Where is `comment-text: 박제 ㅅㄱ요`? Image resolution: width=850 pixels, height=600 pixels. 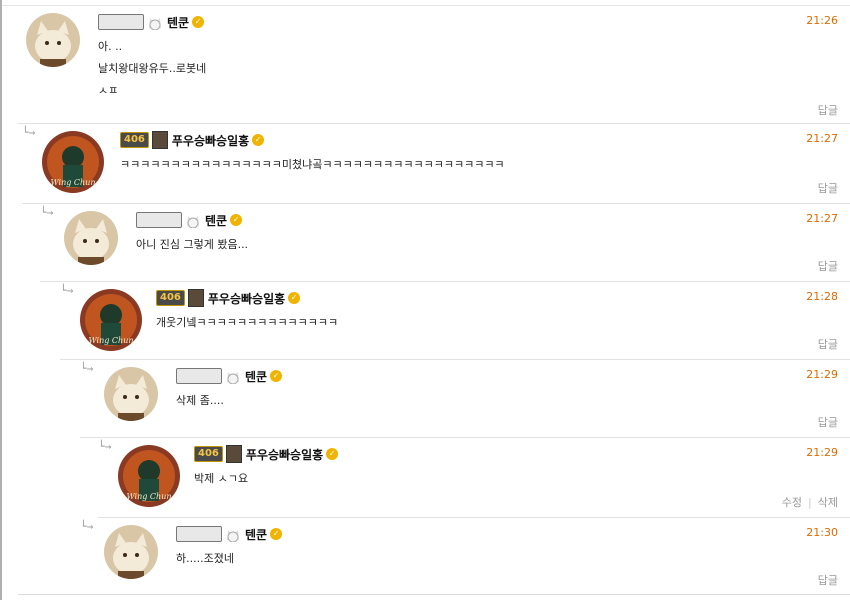
comment-text: 박제 ㅅㄱ요 is located at coordinates (221, 479).